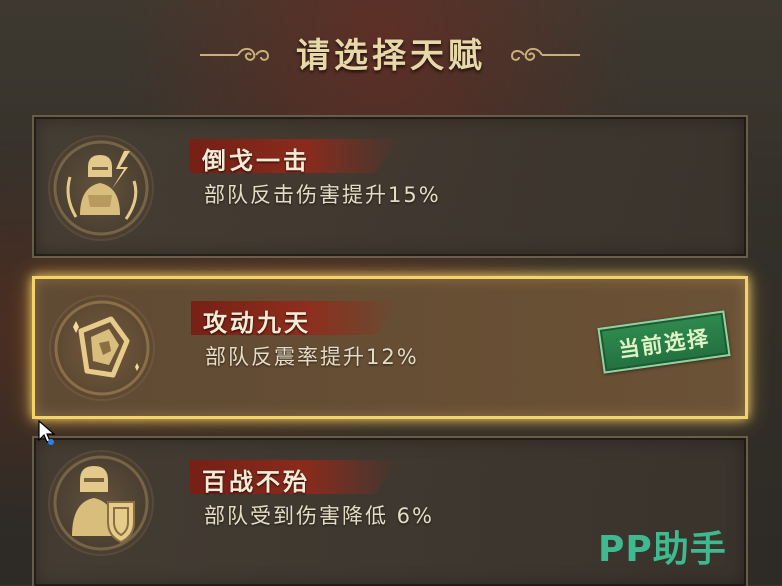 The width and height of the screenshot is (782, 586). Describe the element at coordinates (47, 432) in the screenshot. I see `mouse-cursor-icon` at that location.